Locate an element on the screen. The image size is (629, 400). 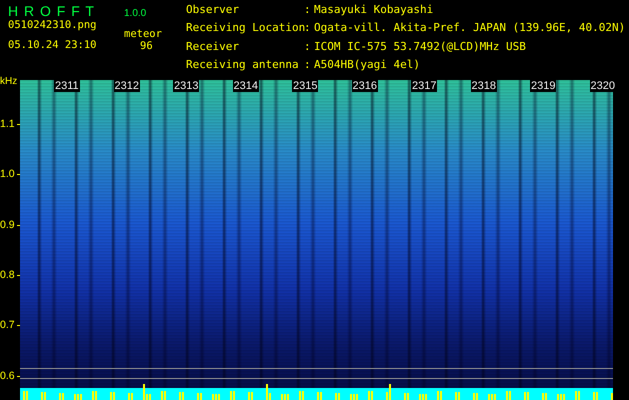
frequency-label: 0.8 is located at coordinates (7, 274).